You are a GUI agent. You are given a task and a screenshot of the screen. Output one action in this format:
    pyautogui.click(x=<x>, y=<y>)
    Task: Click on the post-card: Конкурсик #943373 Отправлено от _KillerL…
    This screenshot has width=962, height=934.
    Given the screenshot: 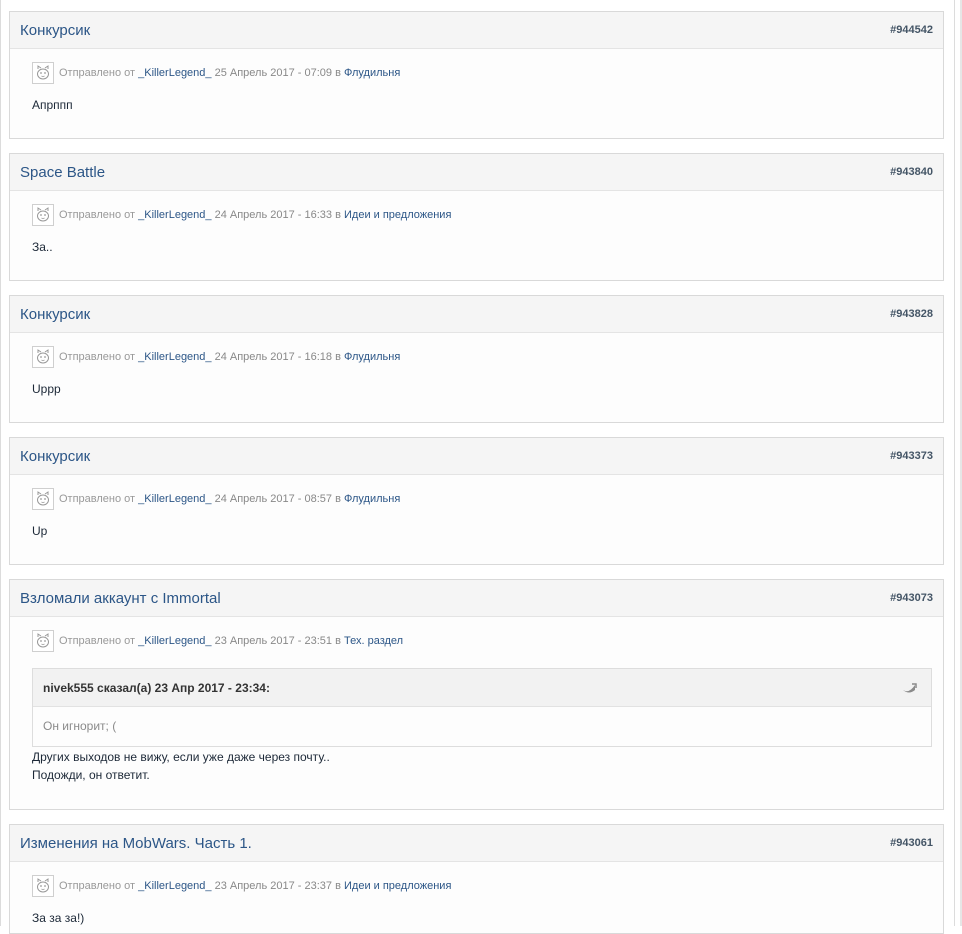 What is the action you would take?
    pyautogui.click(x=476, y=501)
    